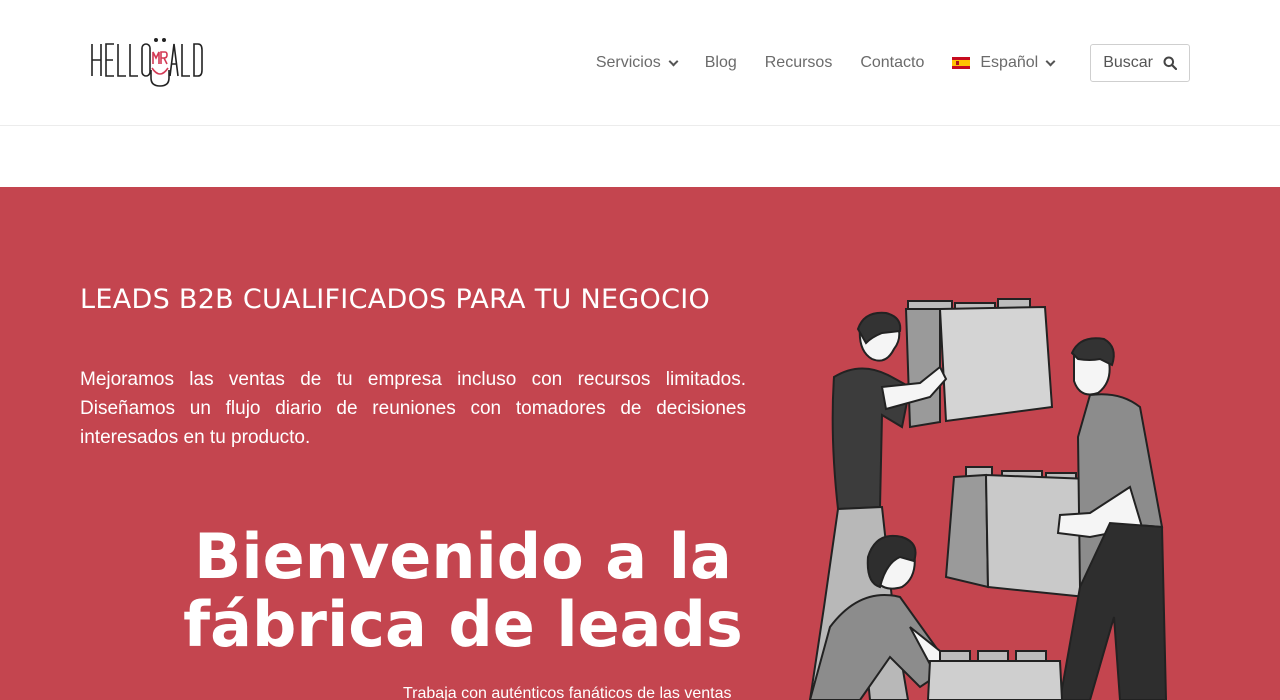 Image resolution: width=1280 pixels, height=700 pixels. Describe the element at coordinates (151, 63) in the screenshot. I see `hellomrlead-logo` at that location.